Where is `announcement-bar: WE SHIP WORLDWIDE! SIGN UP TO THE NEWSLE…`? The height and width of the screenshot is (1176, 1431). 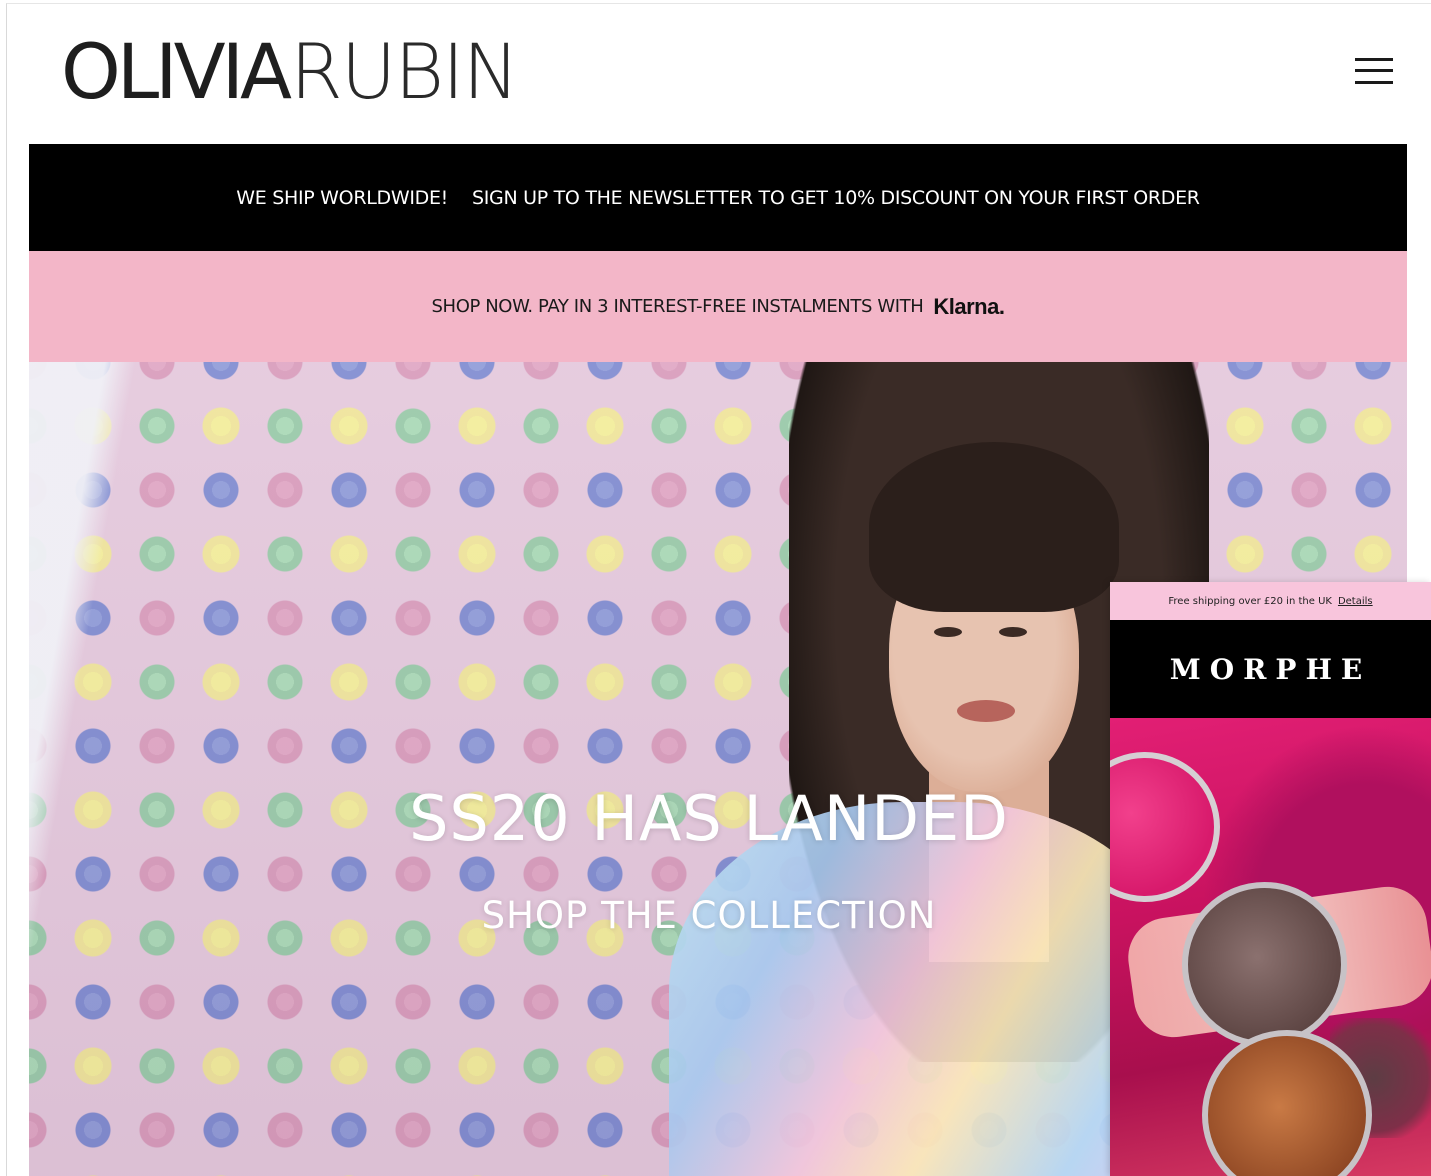
announcement-bar: WE SHIP WORLDWIDE! SIGN UP TO THE NEWSLE… is located at coordinates (718, 197).